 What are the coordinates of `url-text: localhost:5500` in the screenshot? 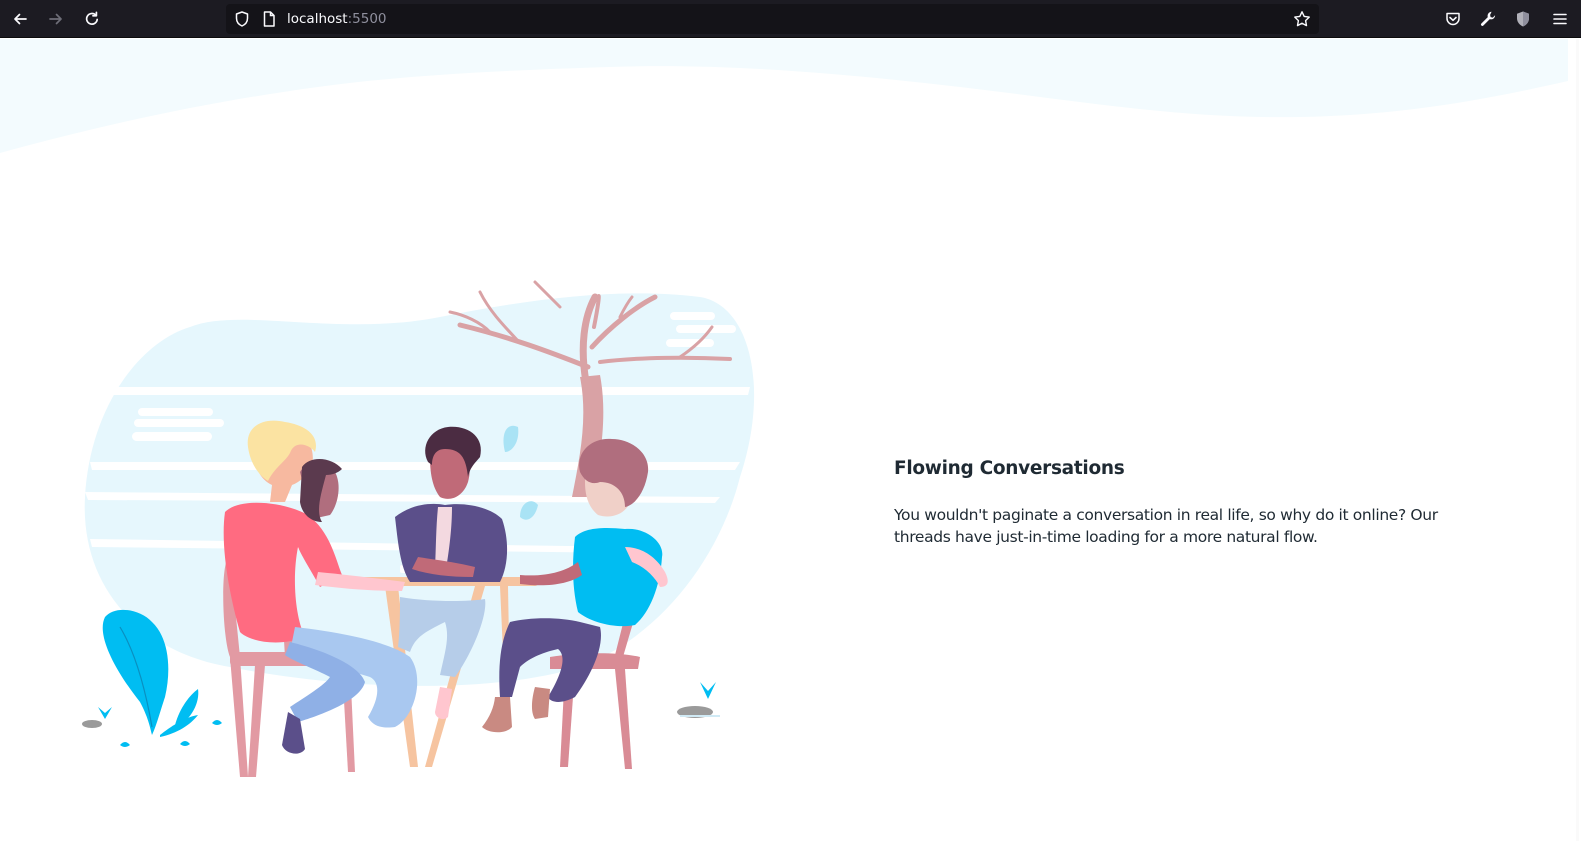 It's located at (337, 19).